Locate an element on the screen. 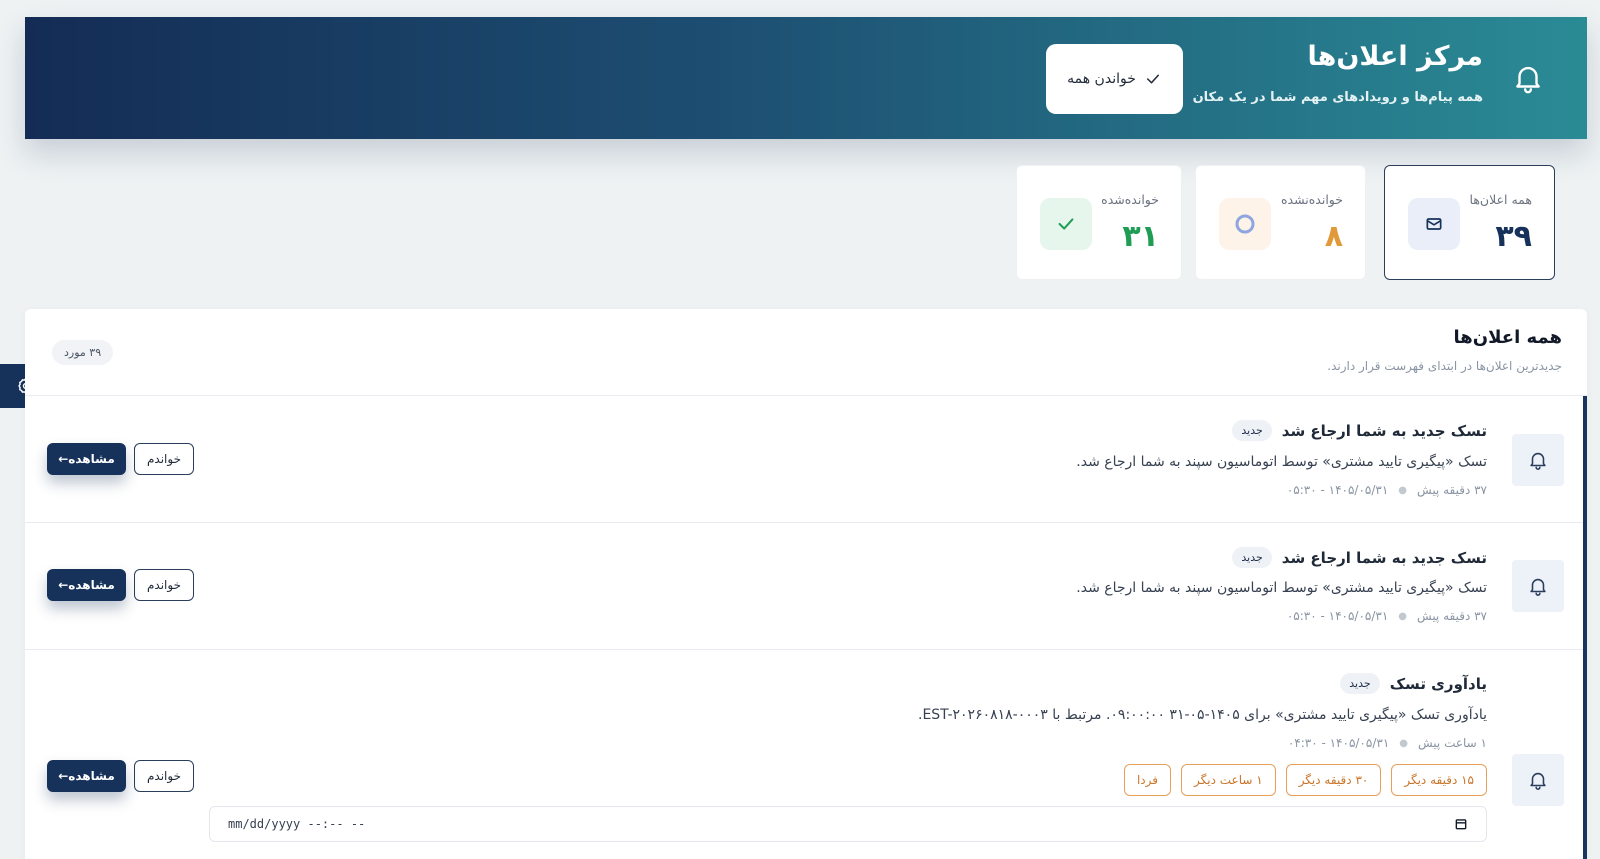 This screenshot has height=859, width=1600. stat-value: ۸ is located at coordinates (1333, 236).